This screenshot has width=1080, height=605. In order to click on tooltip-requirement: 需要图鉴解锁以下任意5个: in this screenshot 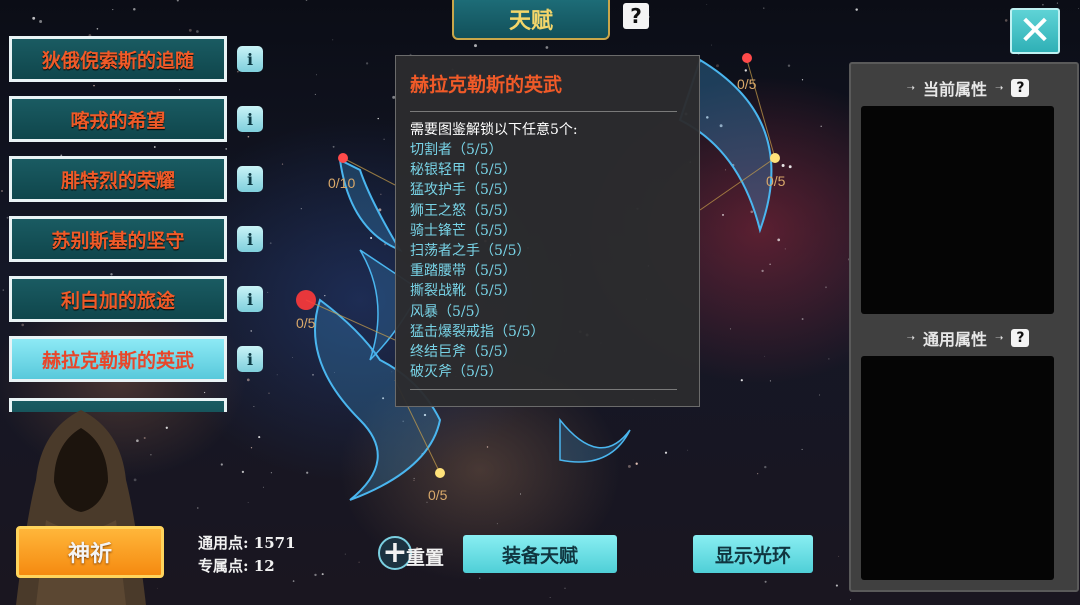, I will do `click(494, 130)`.